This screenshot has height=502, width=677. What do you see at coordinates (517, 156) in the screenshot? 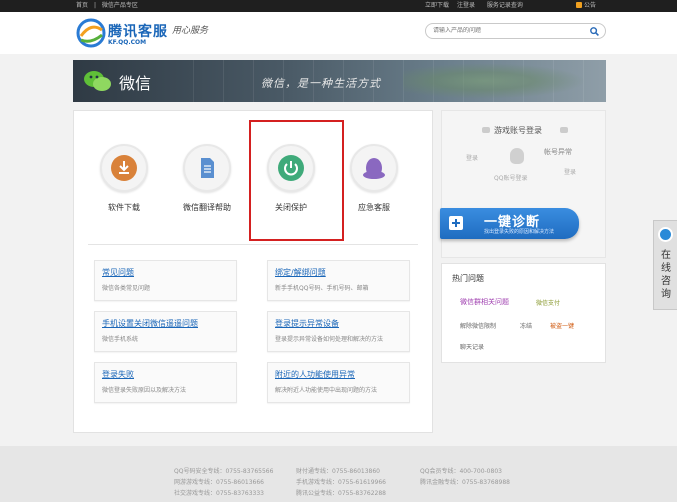
I see `qq-avatar-icon` at bounding box center [517, 156].